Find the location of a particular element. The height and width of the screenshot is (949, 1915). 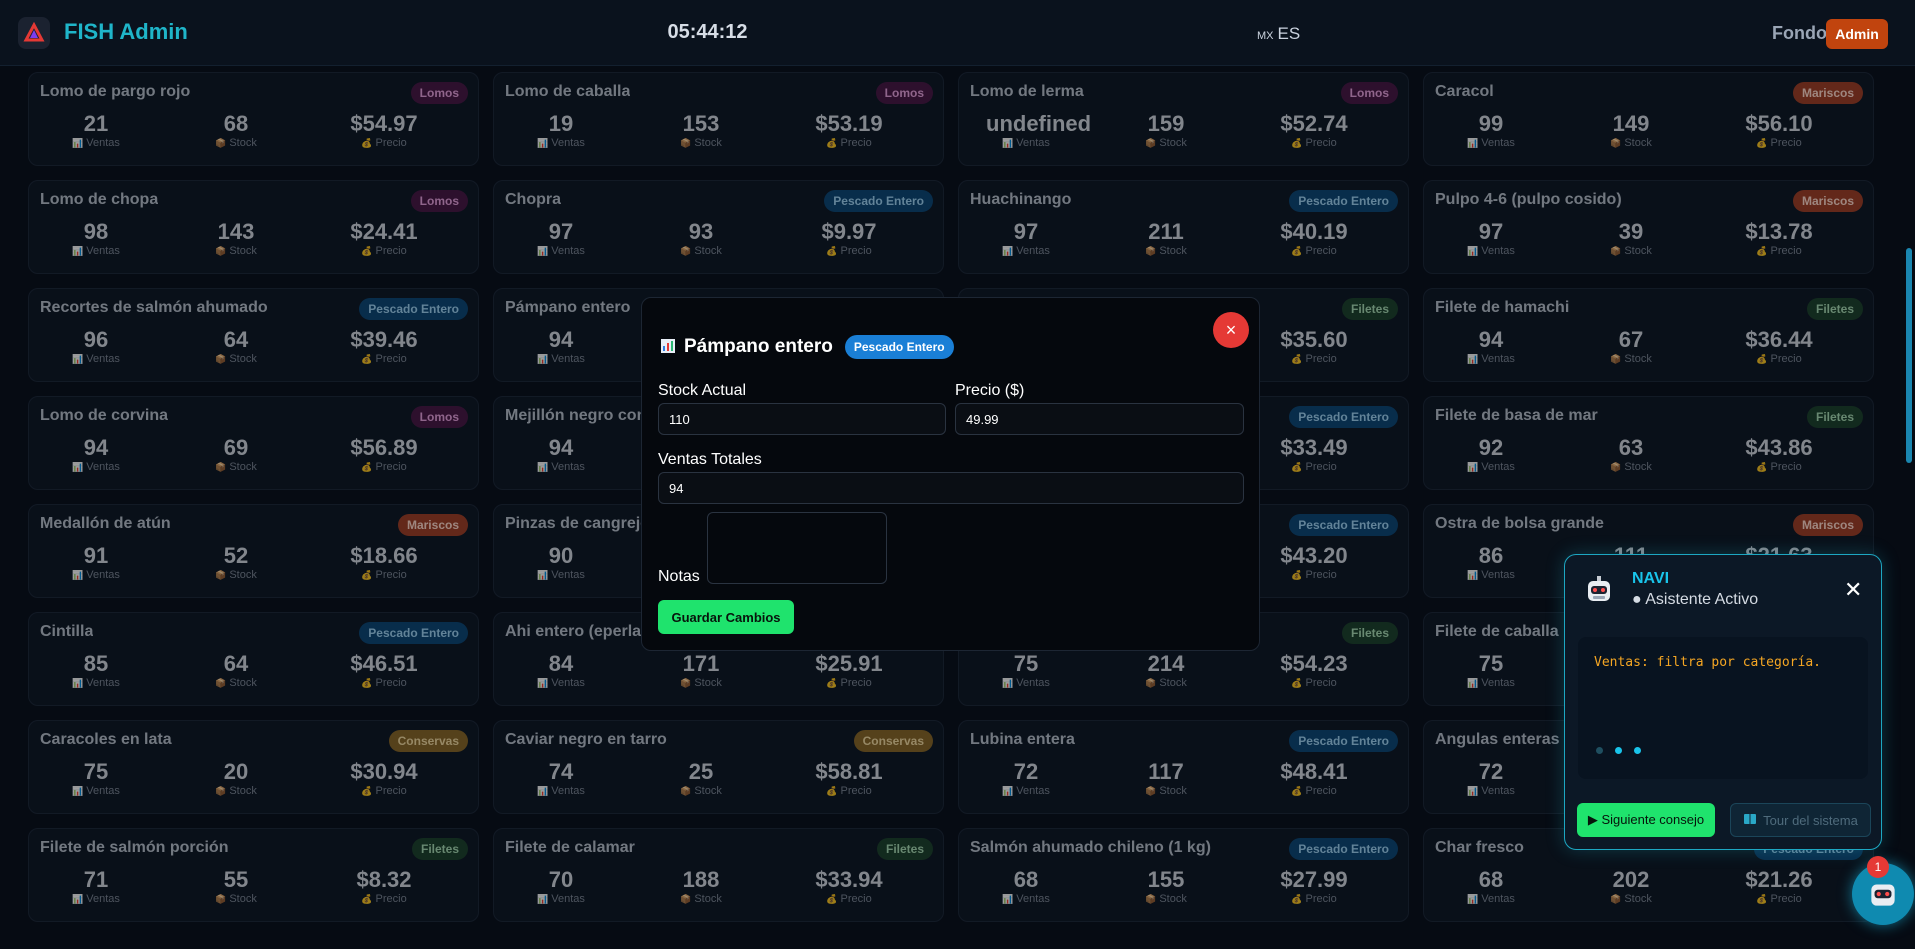

price-input is located at coordinates (1099, 419).